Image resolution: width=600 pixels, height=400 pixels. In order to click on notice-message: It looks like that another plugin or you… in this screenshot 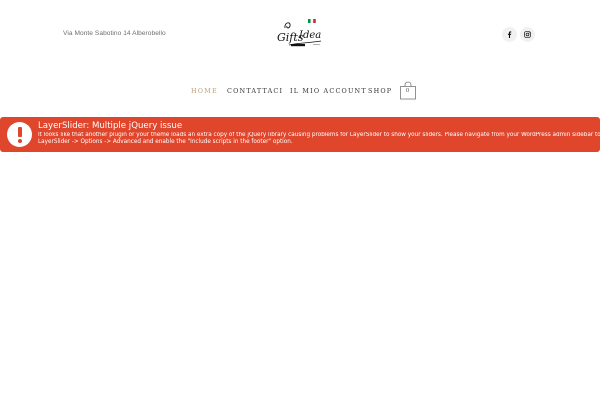, I will do `click(319, 139)`.